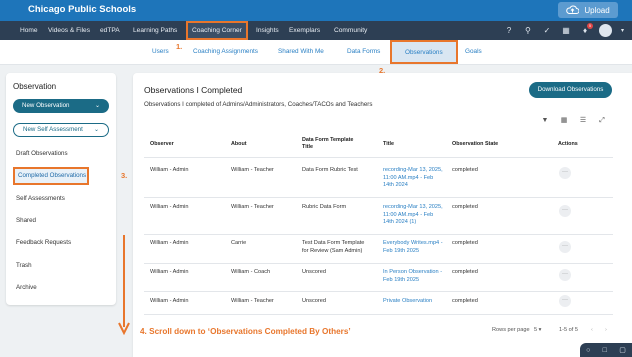 This screenshot has width=632, height=357. I want to click on top-bar: Chicago Public Schools Upload, so click(316, 10).